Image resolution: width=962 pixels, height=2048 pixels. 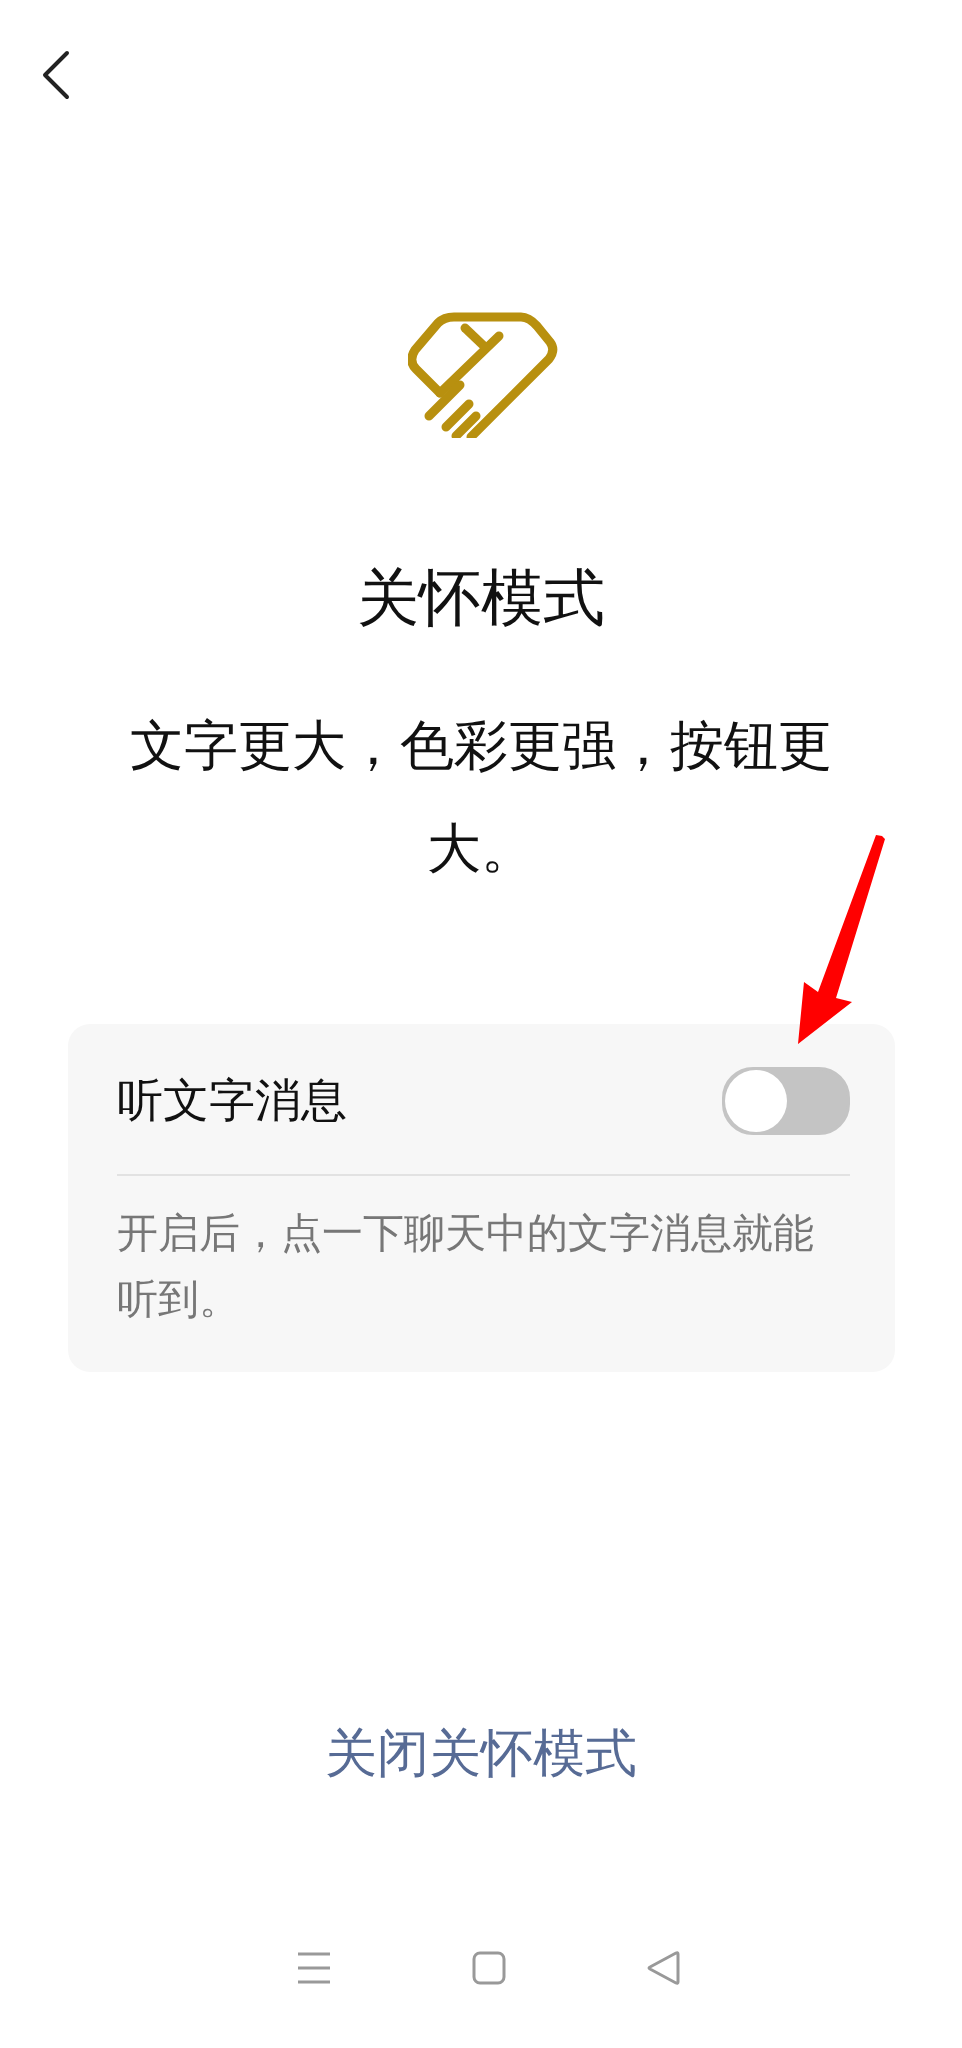 What do you see at coordinates (232, 1100) in the screenshot?
I see `setting-label: 听文字消息` at bounding box center [232, 1100].